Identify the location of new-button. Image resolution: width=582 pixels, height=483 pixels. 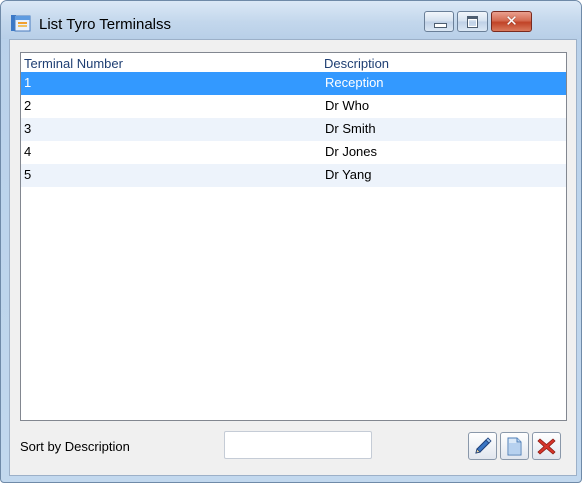
(514, 446).